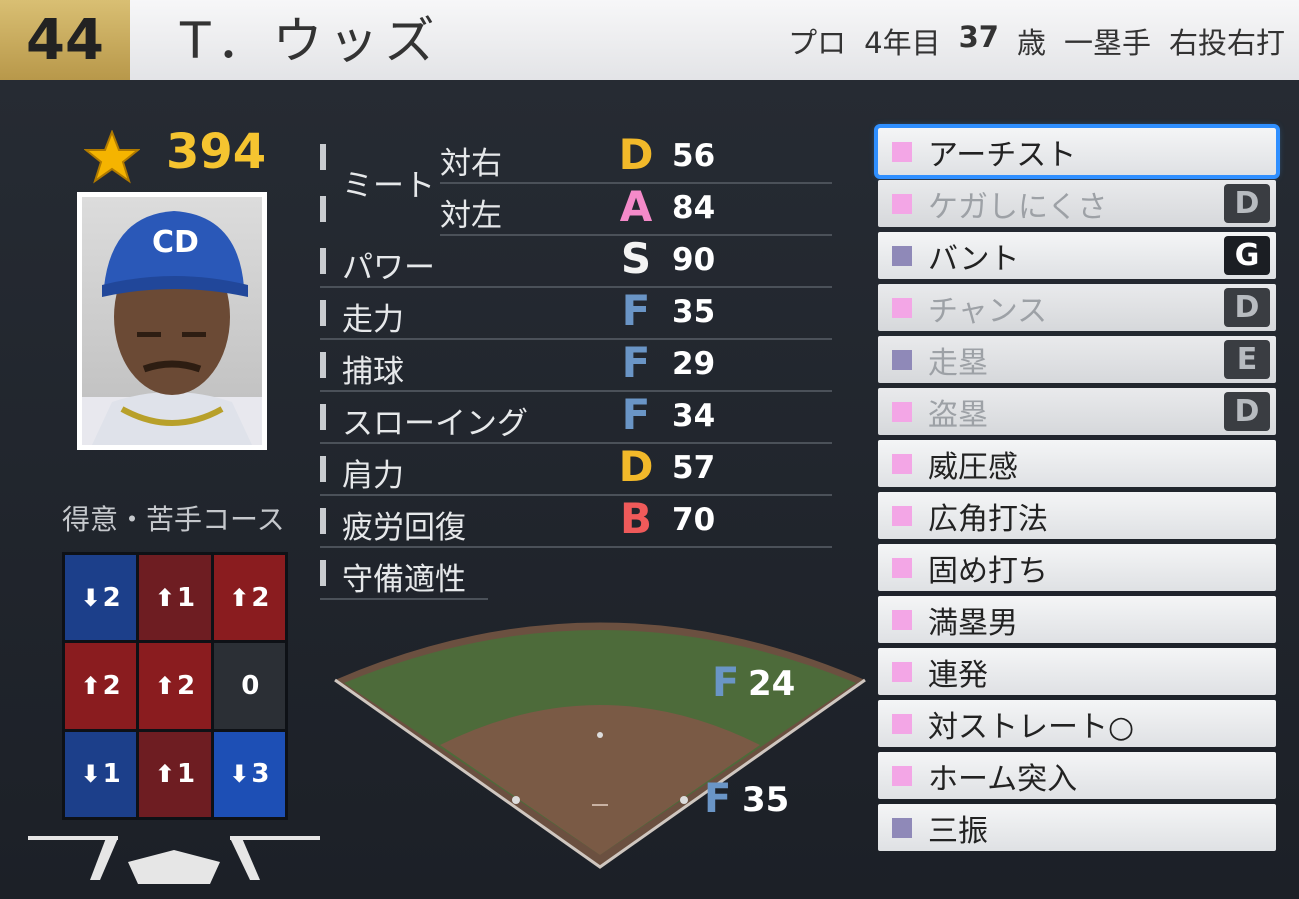 Image resolution: width=1299 pixels, height=899 pixels. What do you see at coordinates (694, 468) in the screenshot?
I see `stat-value: 57` at bounding box center [694, 468].